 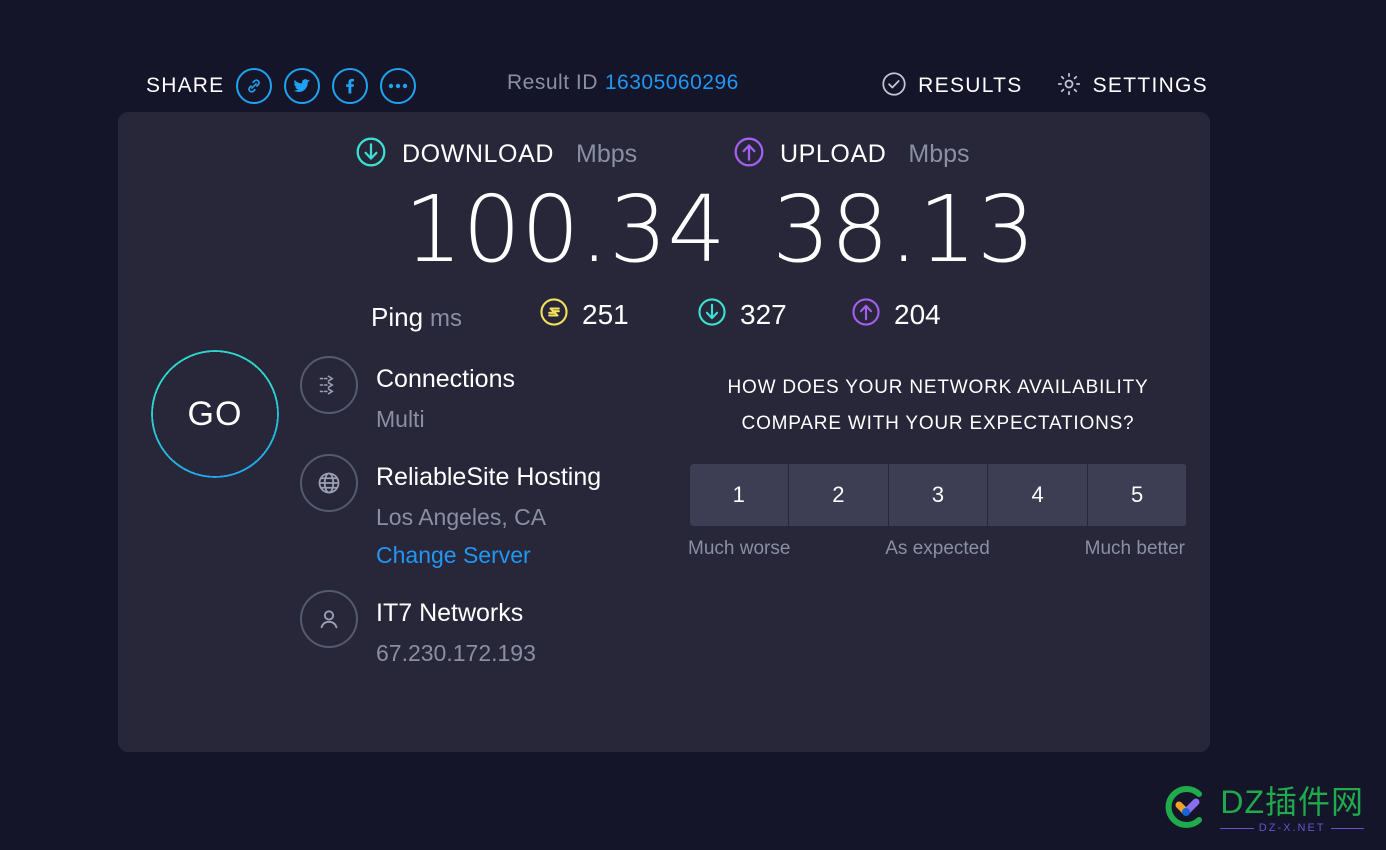 I want to click on isp-text: IT7 Networks 67.230.172.193, so click(x=456, y=630).